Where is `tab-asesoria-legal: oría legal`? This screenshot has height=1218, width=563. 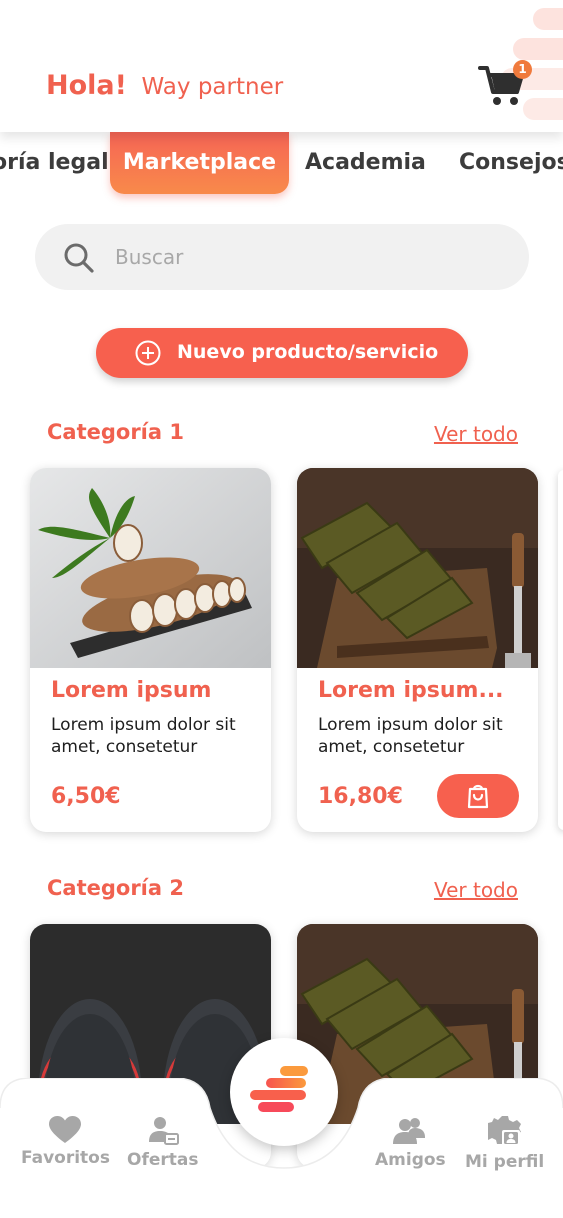 tab-asesoria-legal: oría legal is located at coordinates (54, 162).